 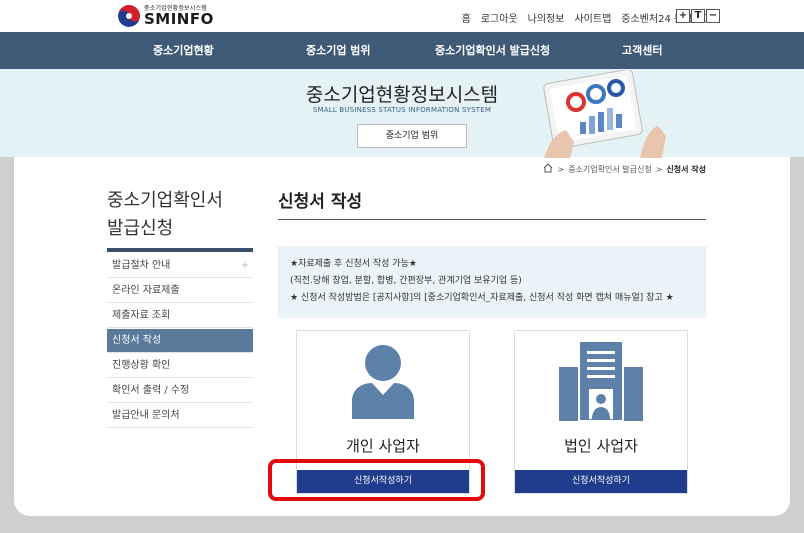 I want to click on breadcrumb: > 중소기업확인서 발급신청 > 신청서 작성, so click(x=624, y=169).